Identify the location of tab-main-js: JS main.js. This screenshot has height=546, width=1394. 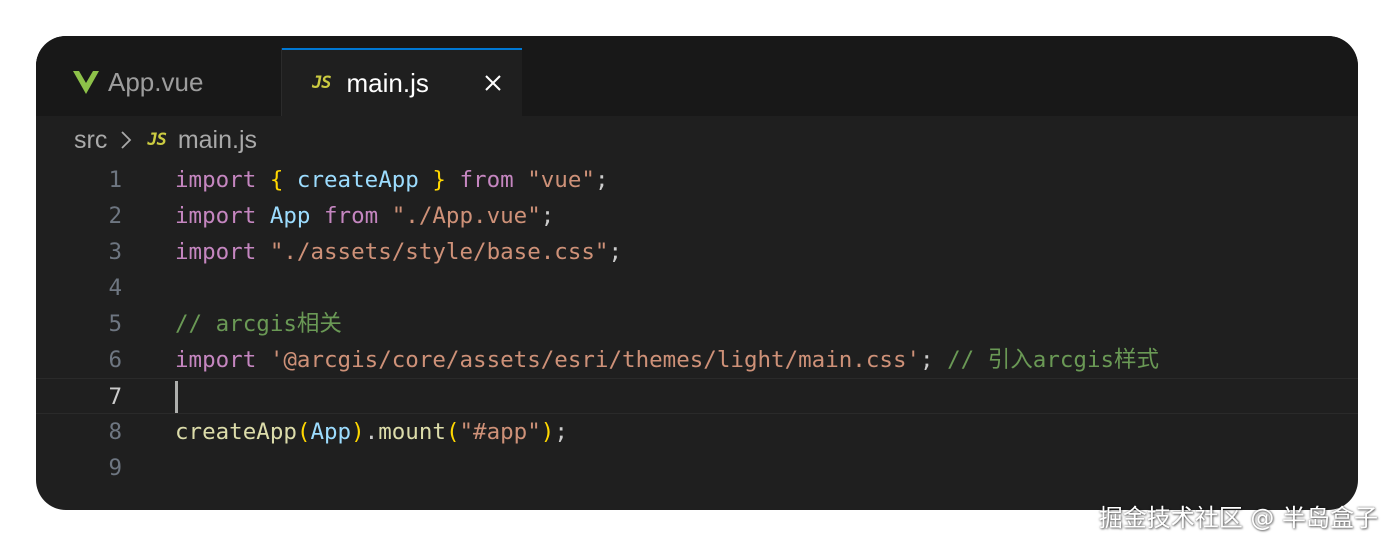
(402, 82).